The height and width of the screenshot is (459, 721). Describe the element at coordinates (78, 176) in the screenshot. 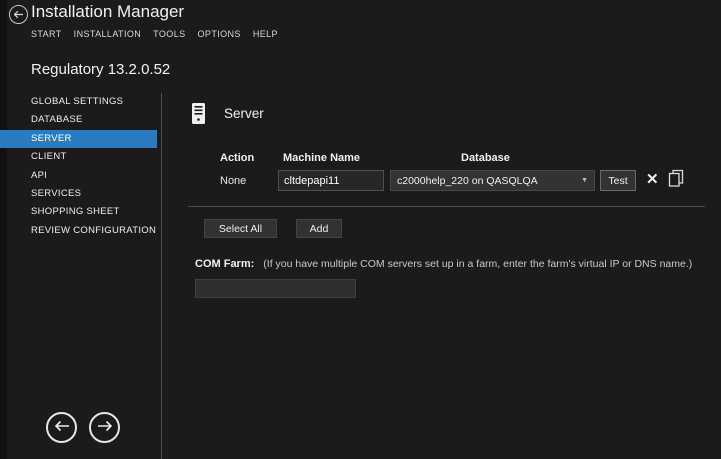

I see `sidebar-item-api: API` at that location.